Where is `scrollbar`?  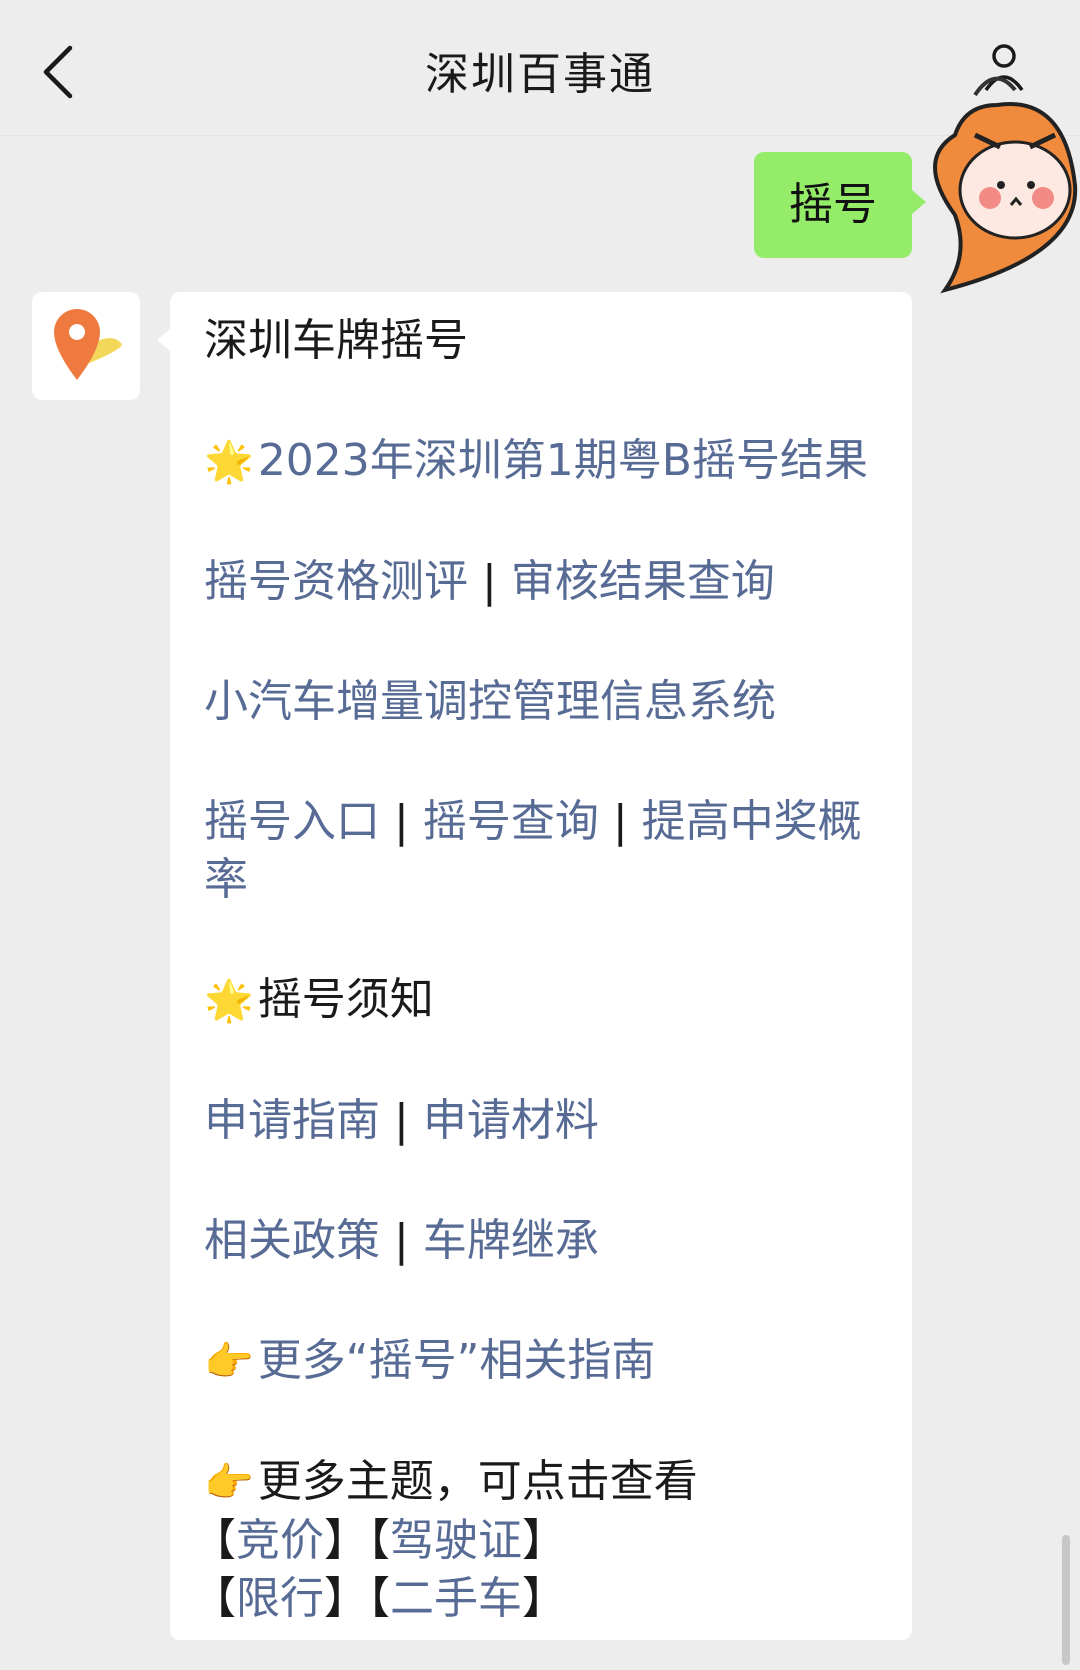 scrollbar is located at coordinates (1066, 1600).